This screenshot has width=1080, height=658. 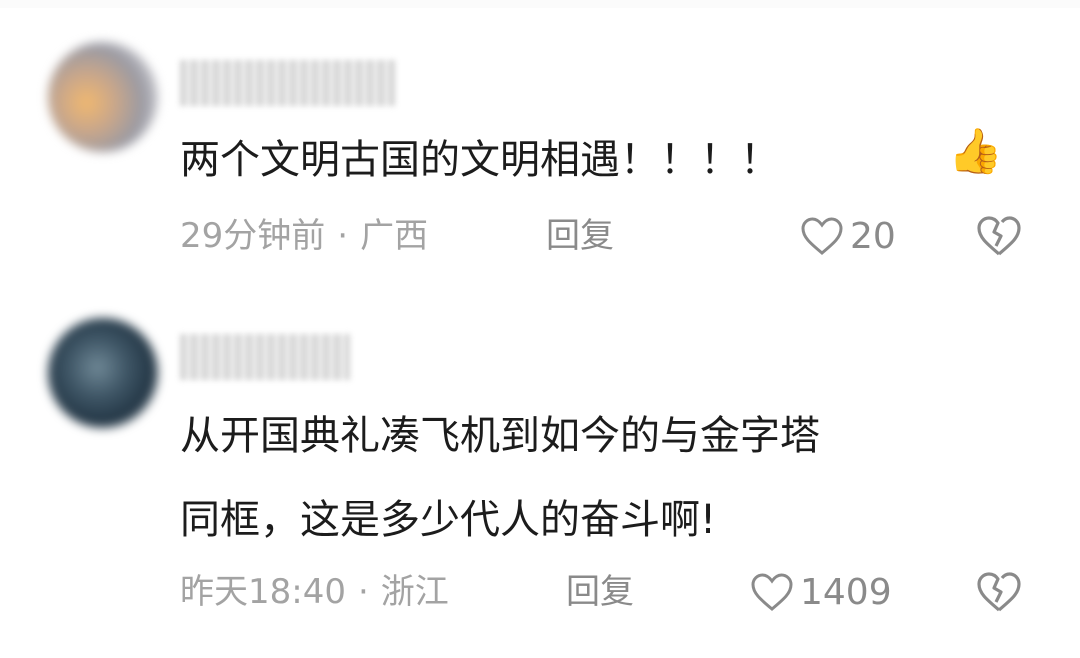 I want to click on comment-time: 昨天18:40, so click(x=263, y=592).